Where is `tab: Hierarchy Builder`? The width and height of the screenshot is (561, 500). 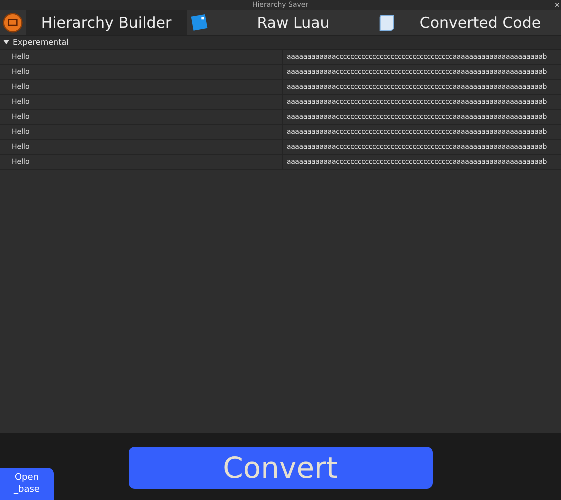
tab: Hierarchy Builder is located at coordinates (106, 22).